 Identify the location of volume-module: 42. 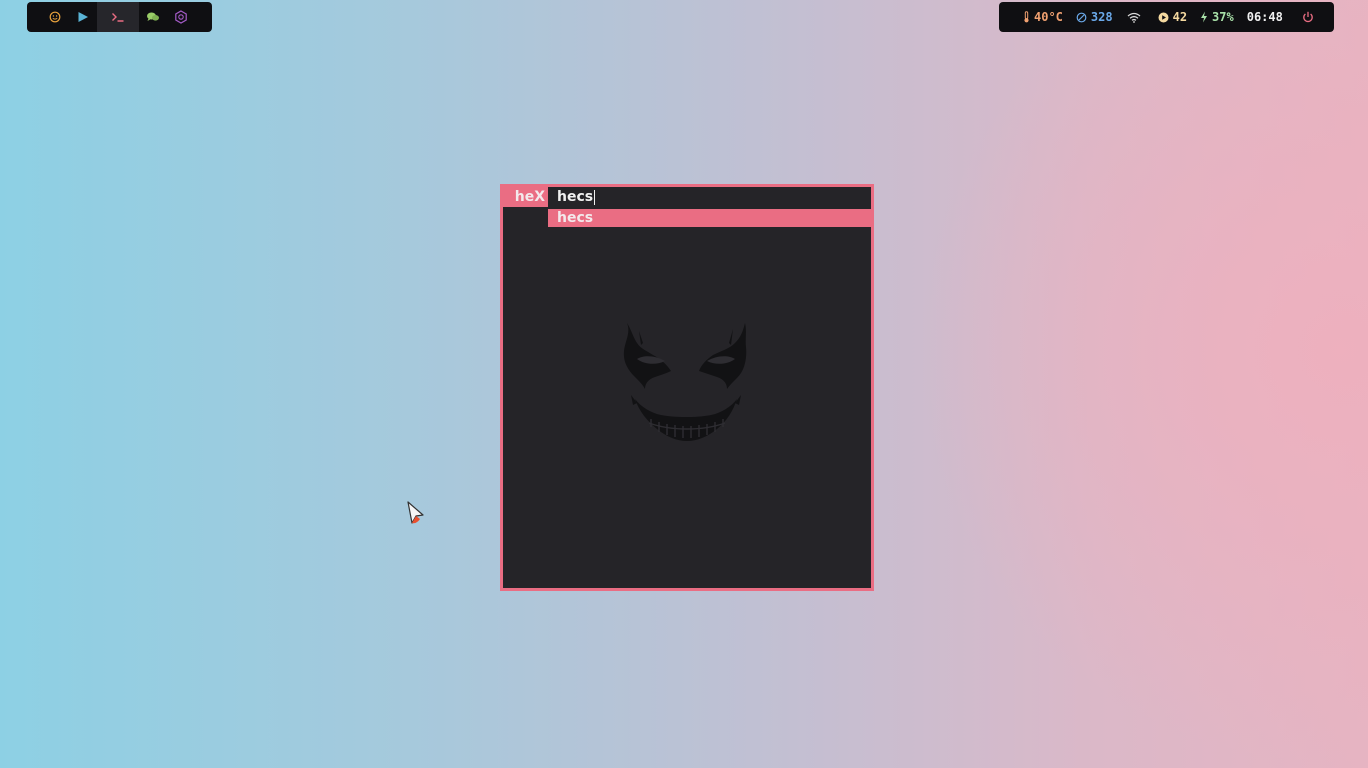
(1172, 17).